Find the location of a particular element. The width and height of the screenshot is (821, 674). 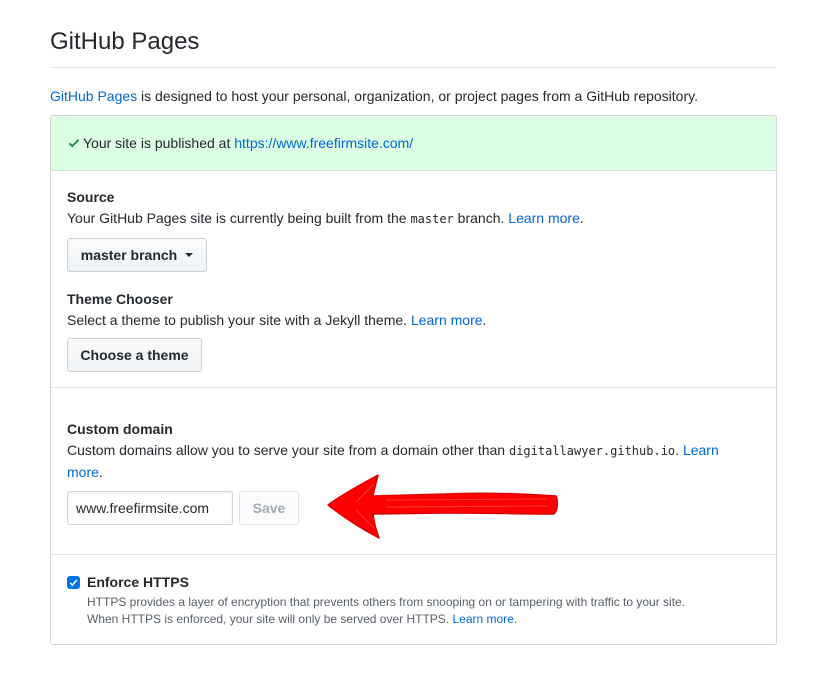

choose-theme-button: Choose a theme is located at coordinates (134, 355).